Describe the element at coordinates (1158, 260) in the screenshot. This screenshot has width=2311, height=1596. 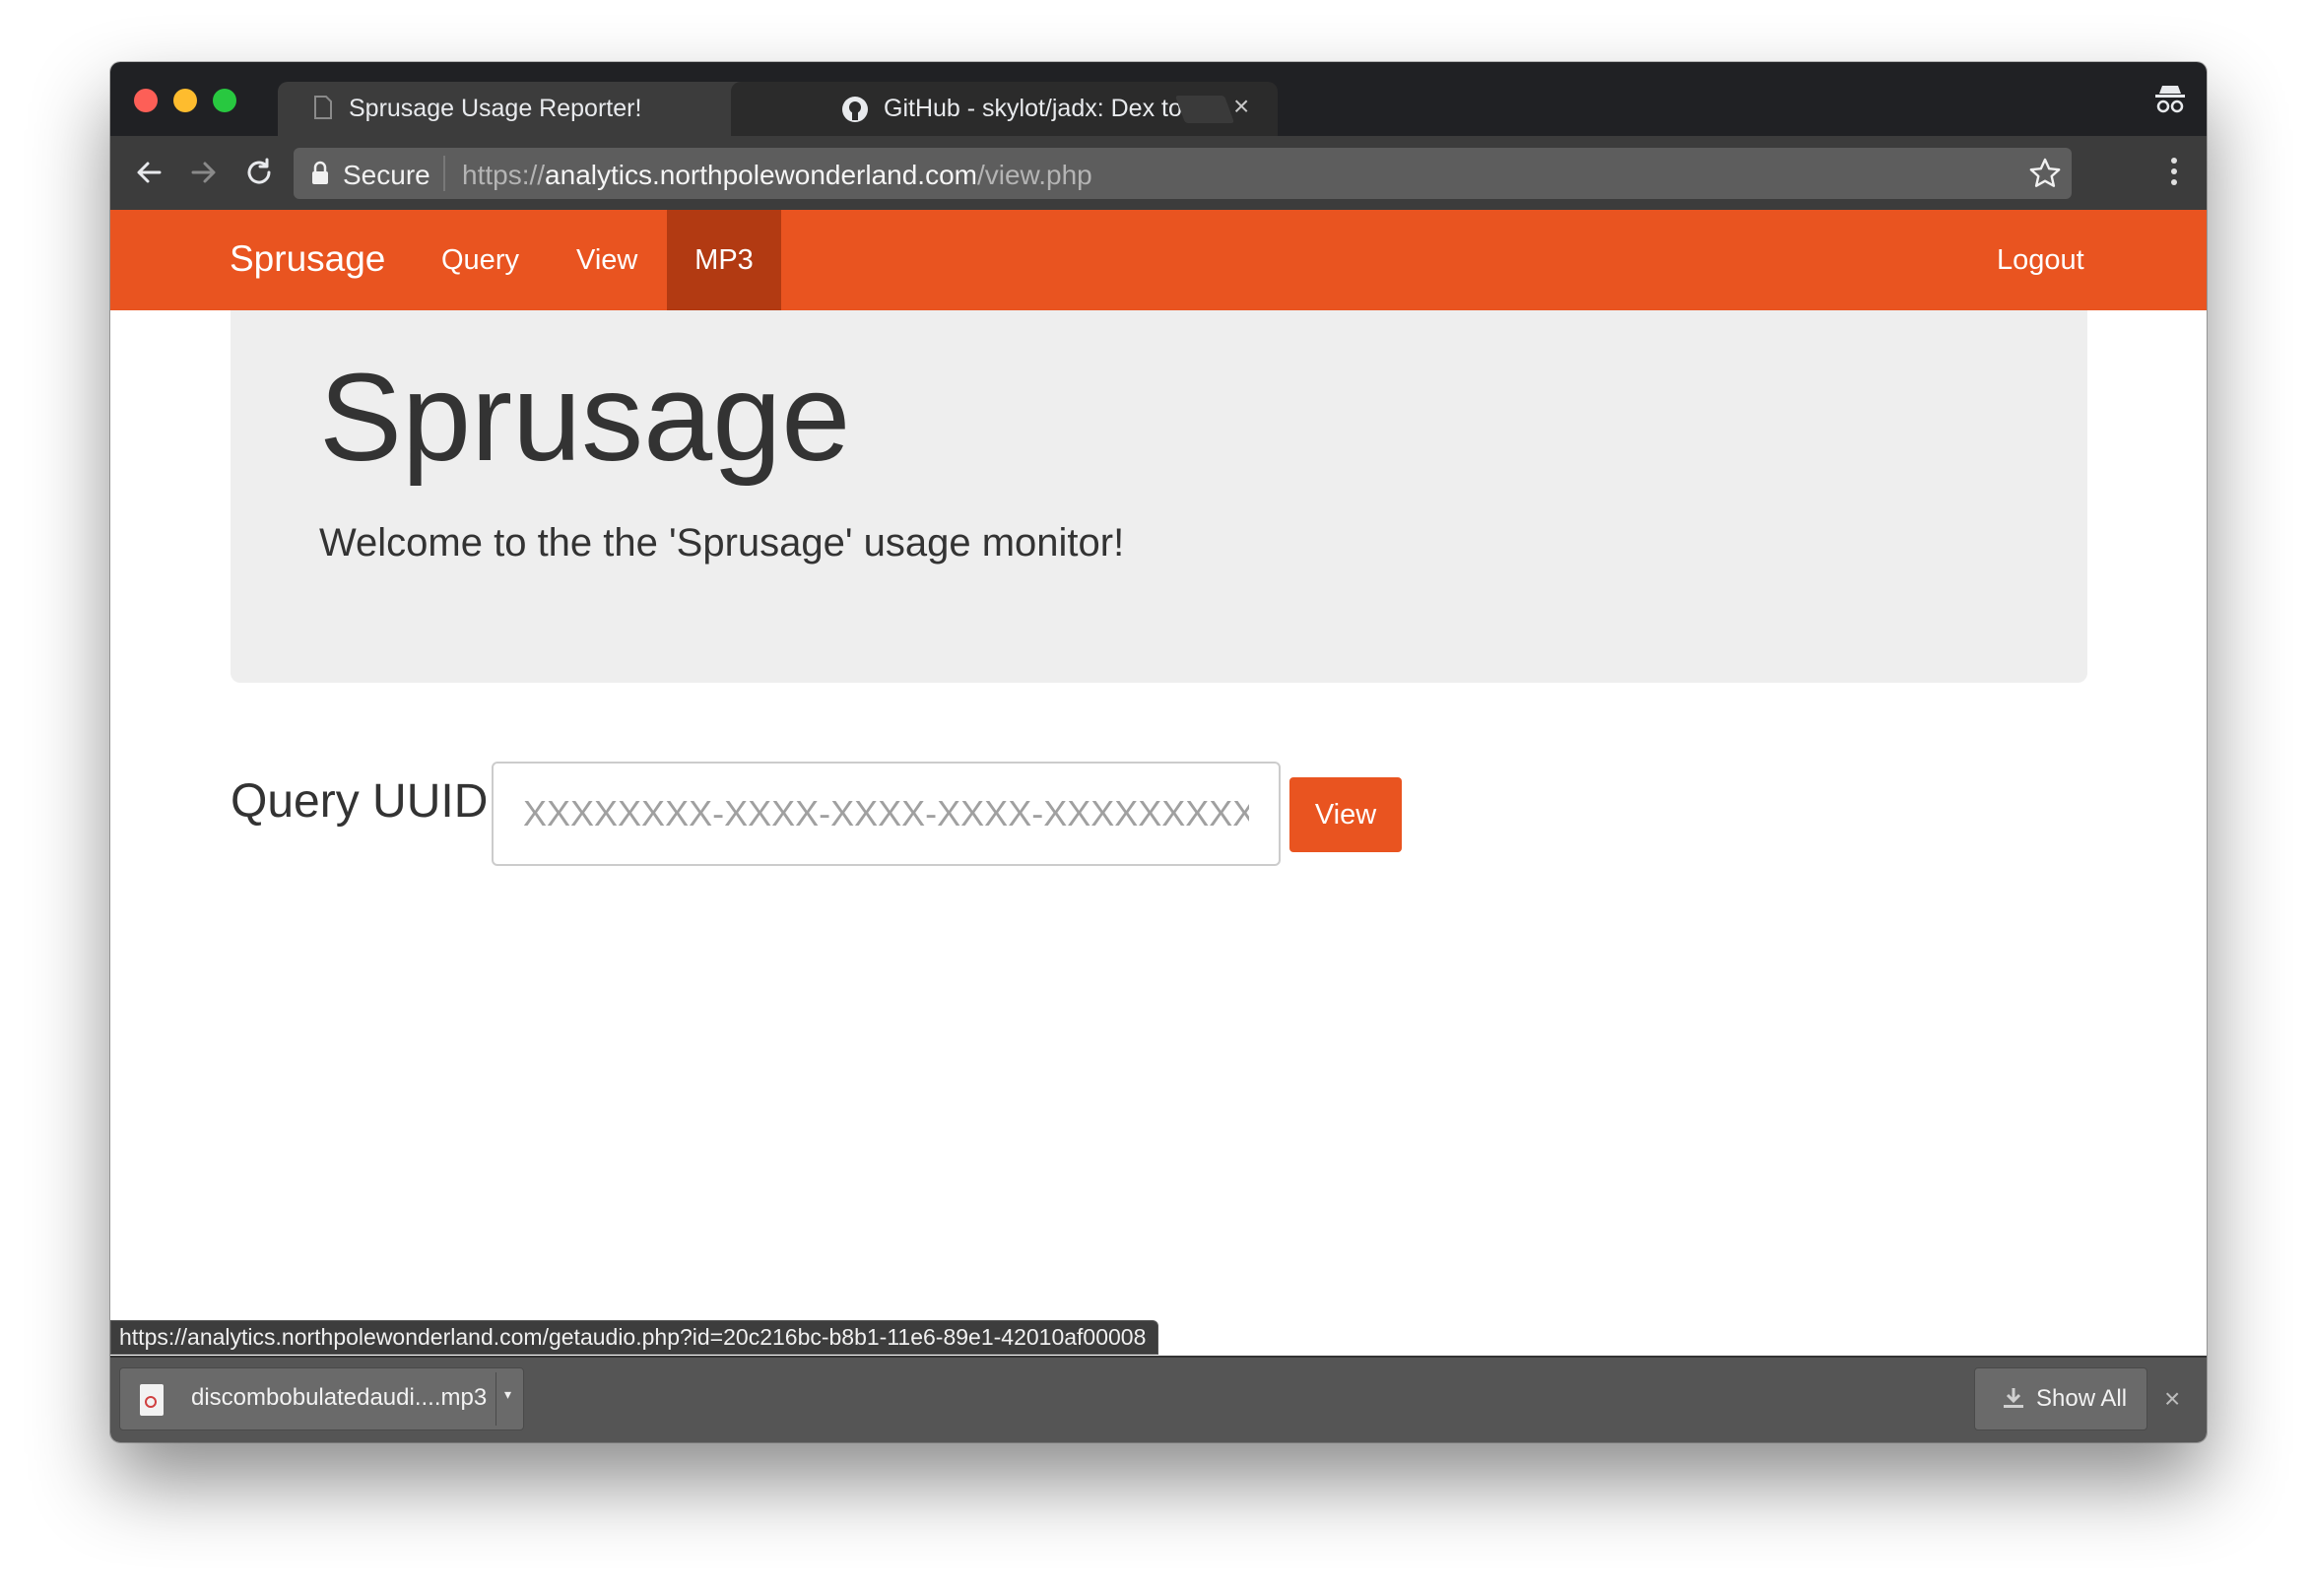
I see `site-navbar: Sprusage Query View MP3 Logout` at that location.